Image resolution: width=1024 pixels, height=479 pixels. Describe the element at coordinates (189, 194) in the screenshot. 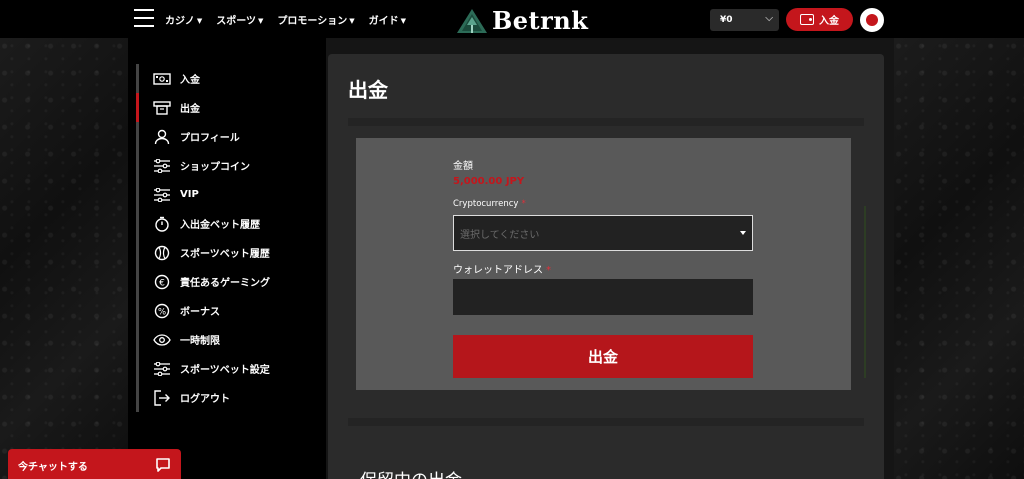

I see `sidebar-item-label: VIP` at that location.